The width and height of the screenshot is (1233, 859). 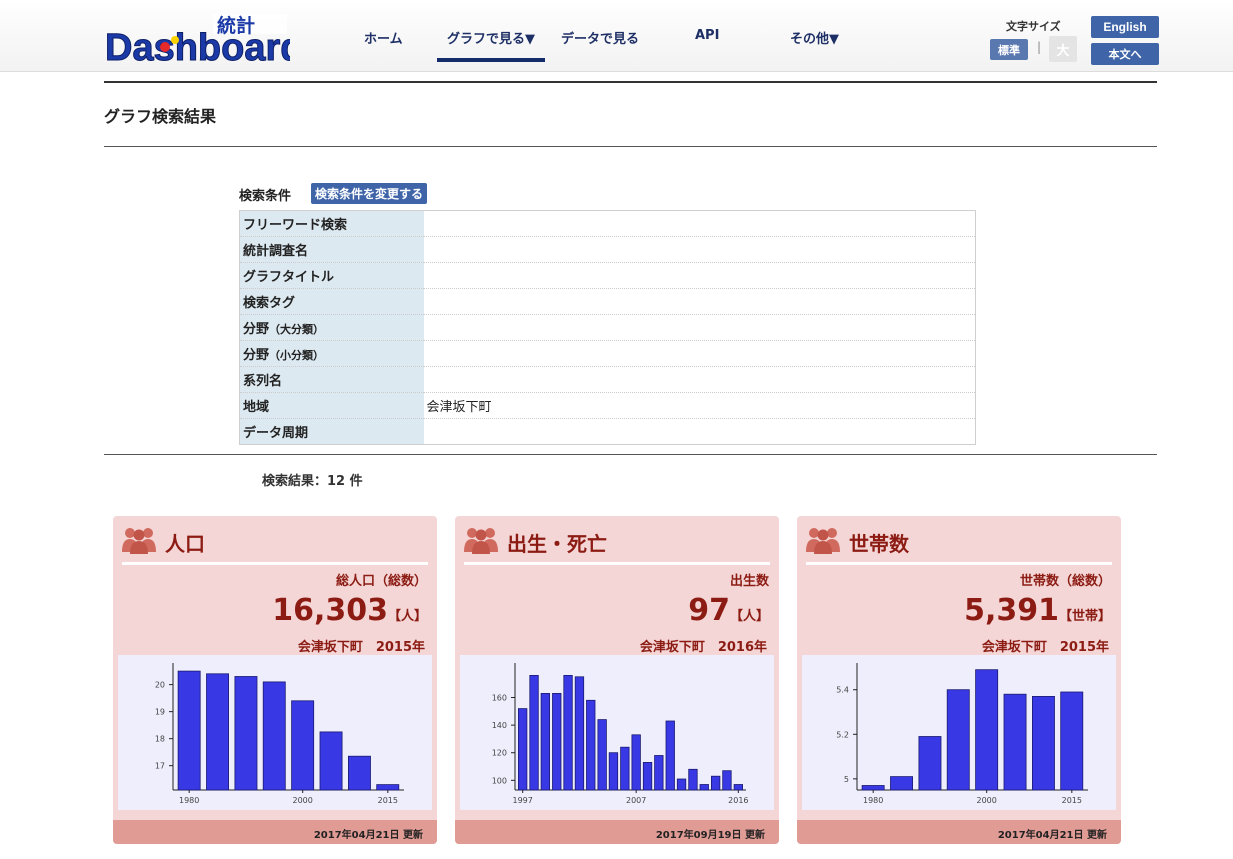 What do you see at coordinates (204, 42) in the screenshot?
I see `dashboard-logo: Dashboard 統計` at bounding box center [204, 42].